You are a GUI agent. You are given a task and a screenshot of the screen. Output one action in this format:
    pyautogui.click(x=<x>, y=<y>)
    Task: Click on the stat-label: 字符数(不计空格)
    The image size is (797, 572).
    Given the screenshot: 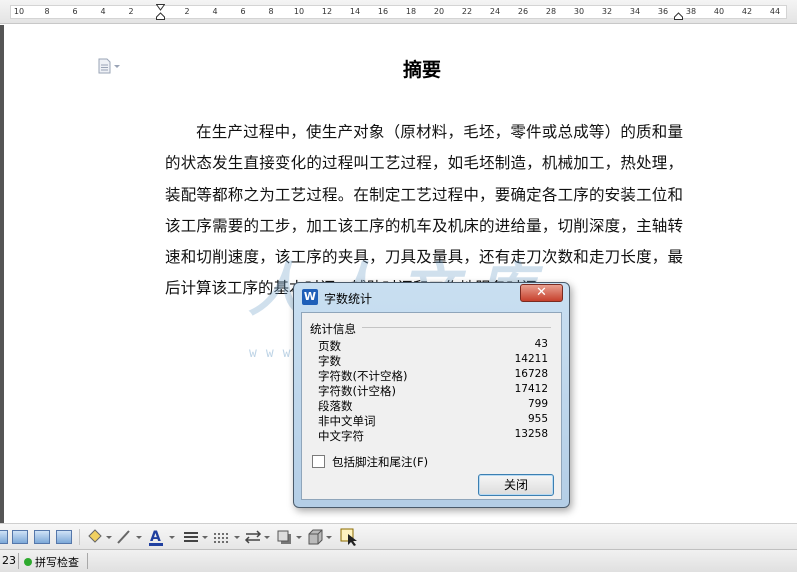 What is the action you would take?
    pyautogui.click(x=363, y=376)
    